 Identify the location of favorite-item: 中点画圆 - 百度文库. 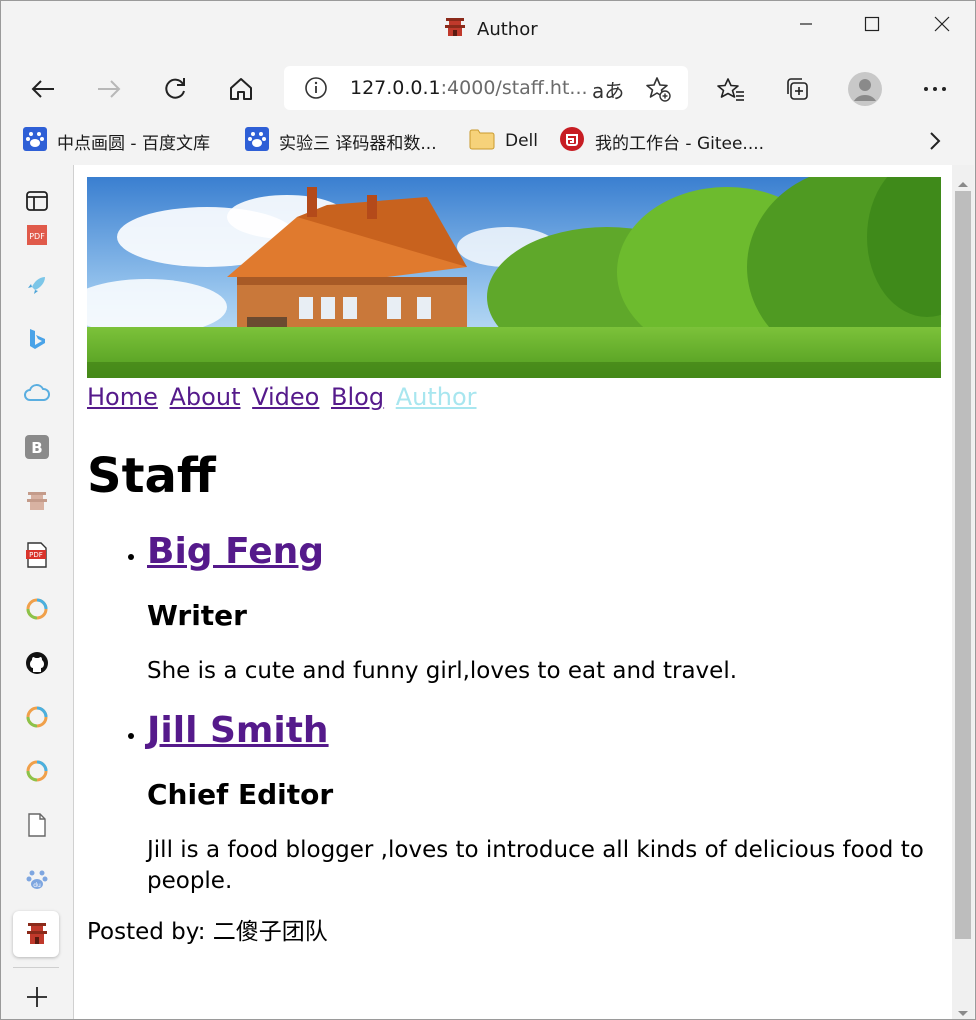
(116, 141).